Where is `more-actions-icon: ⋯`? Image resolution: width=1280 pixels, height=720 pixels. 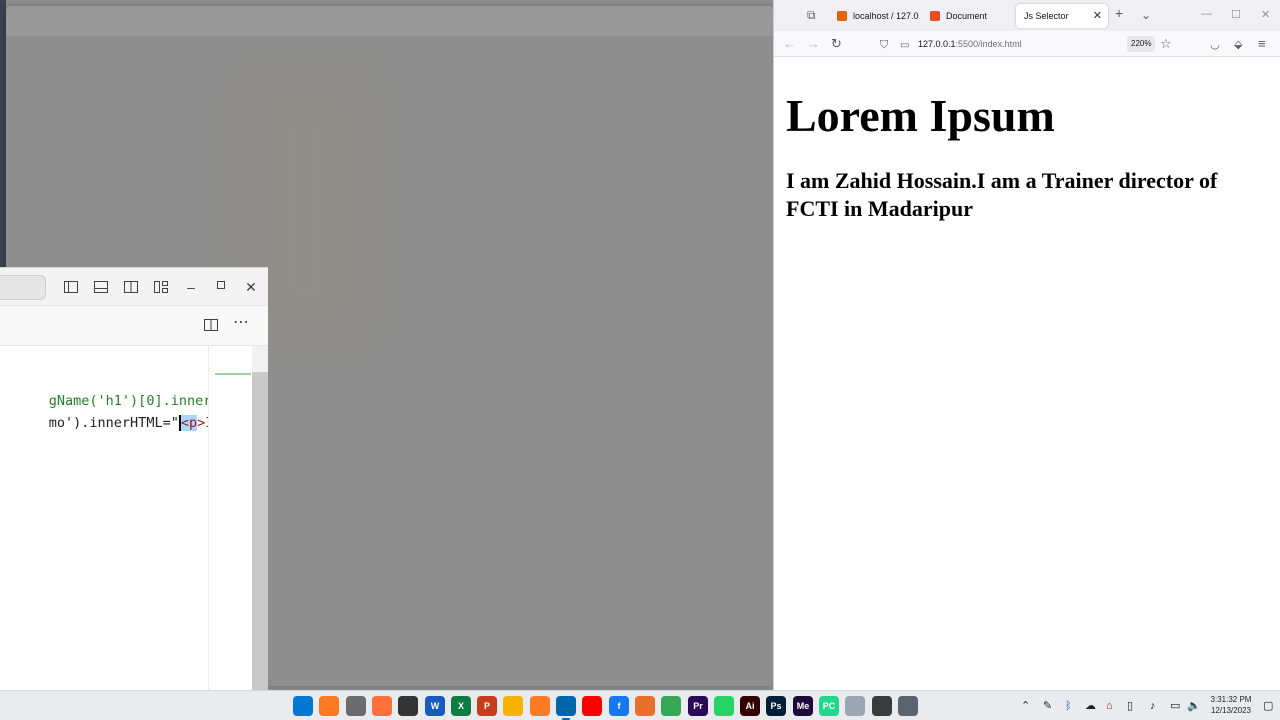
more-actions-icon: ⋯ is located at coordinates (241, 323).